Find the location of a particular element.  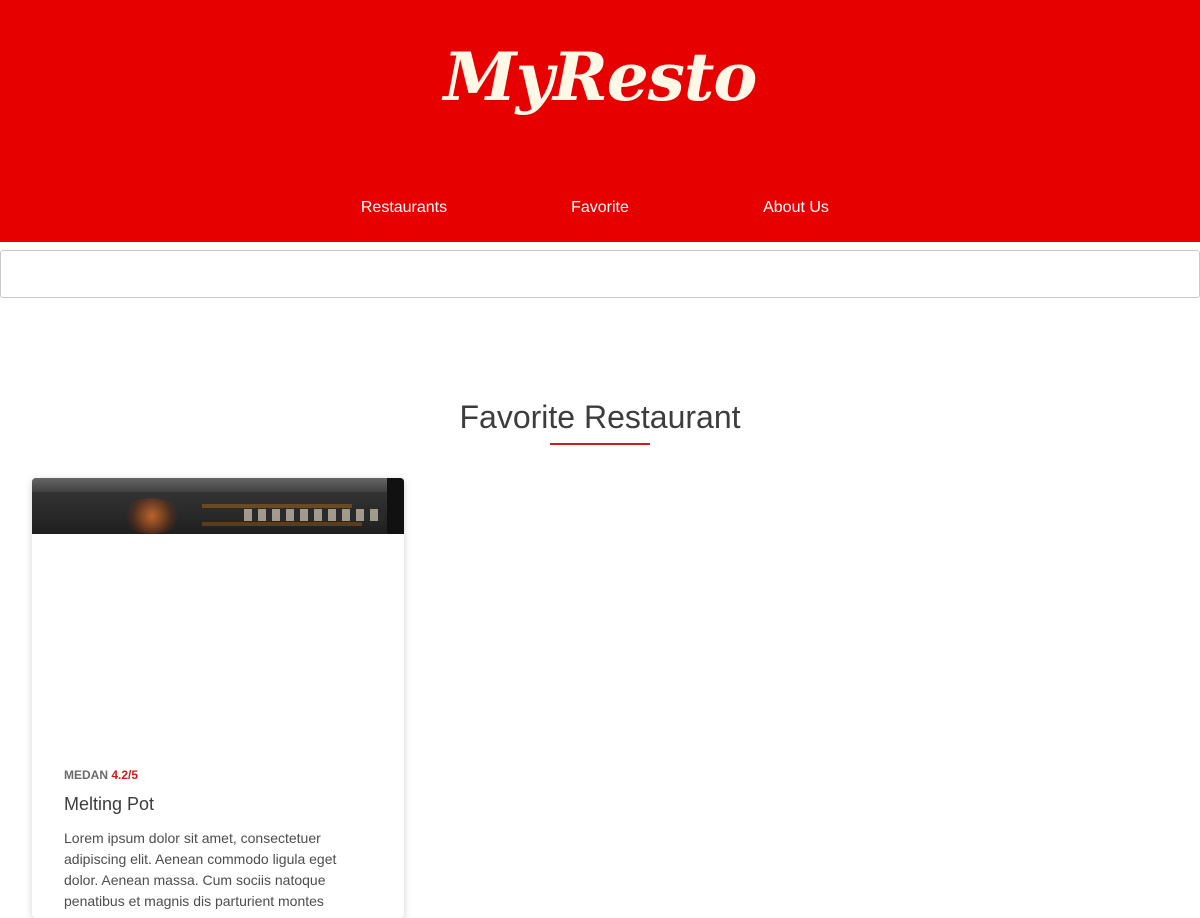

restaurant-city: MEDAN is located at coordinates (86, 775).